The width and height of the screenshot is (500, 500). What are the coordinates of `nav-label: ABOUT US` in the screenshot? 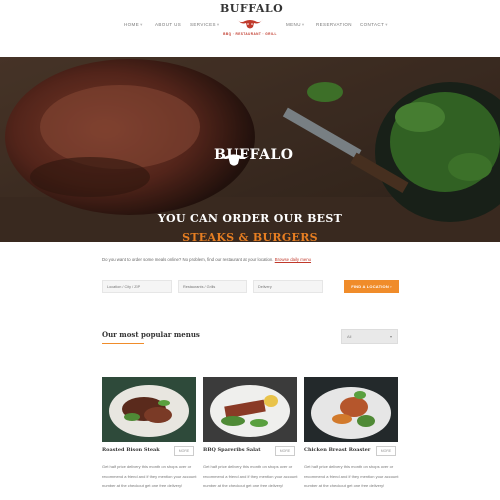 It's located at (168, 24).